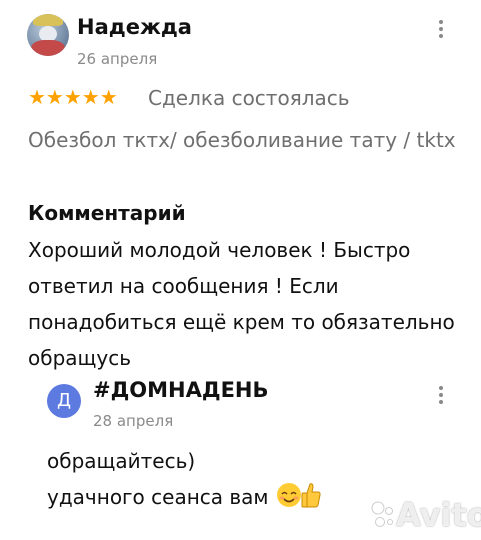 The image size is (481, 540). What do you see at coordinates (73, 97) in the screenshot?
I see `rating-stars: ★★★★★` at bounding box center [73, 97].